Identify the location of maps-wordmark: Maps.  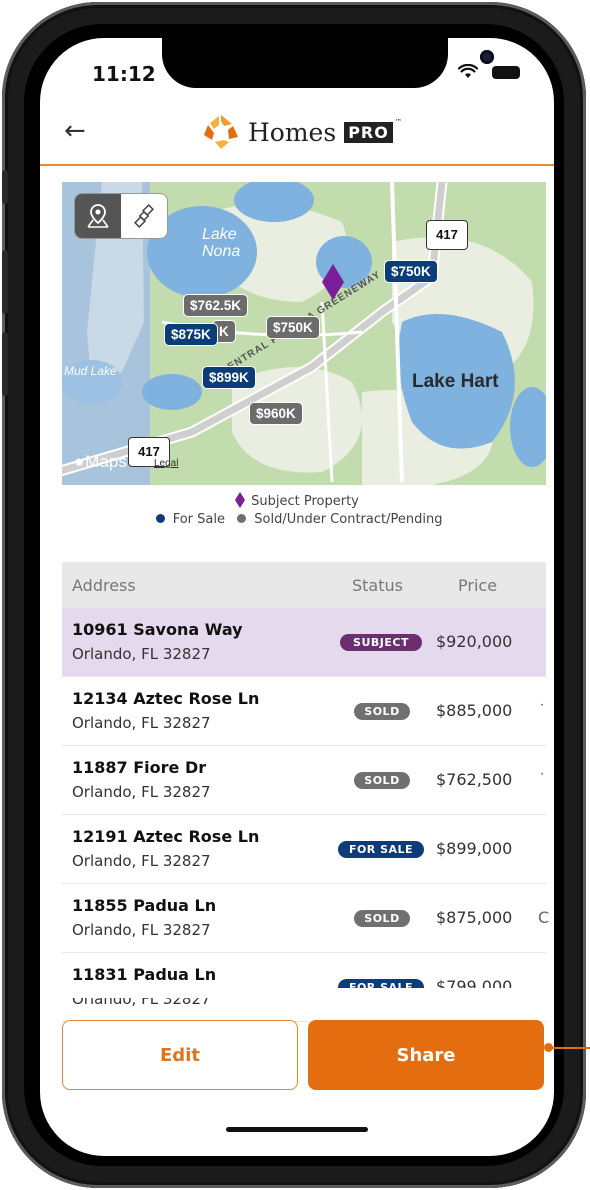
(106, 461).